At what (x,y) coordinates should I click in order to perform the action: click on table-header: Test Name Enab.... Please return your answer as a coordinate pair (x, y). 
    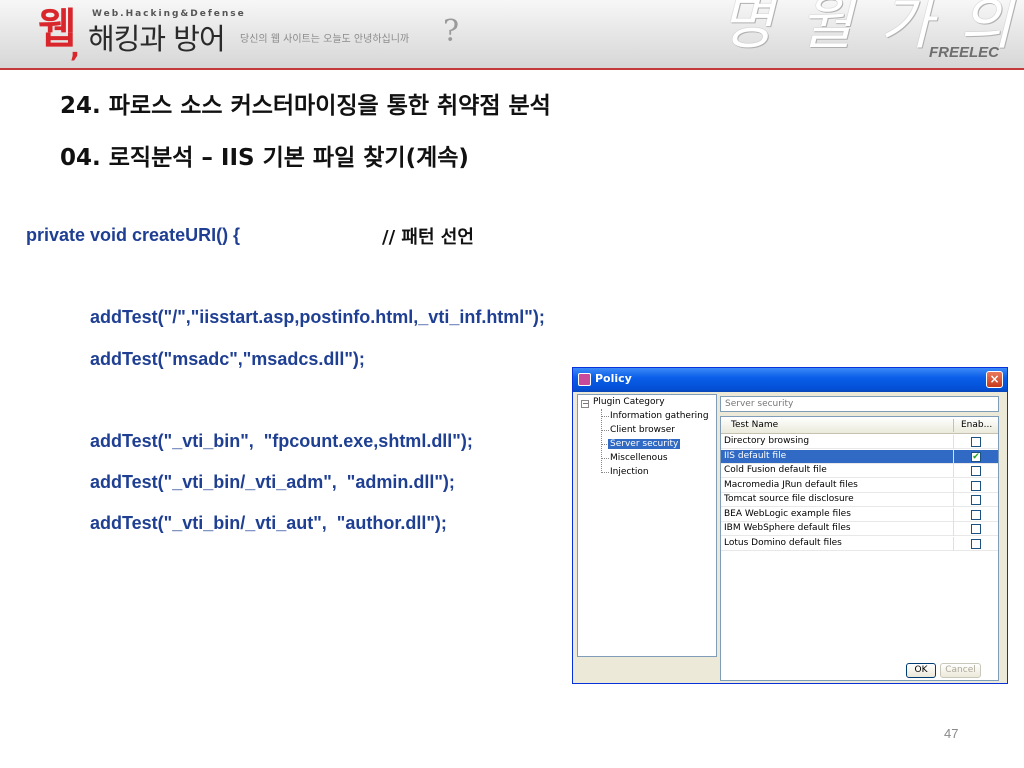
    Looking at the image, I should click on (859, 425).